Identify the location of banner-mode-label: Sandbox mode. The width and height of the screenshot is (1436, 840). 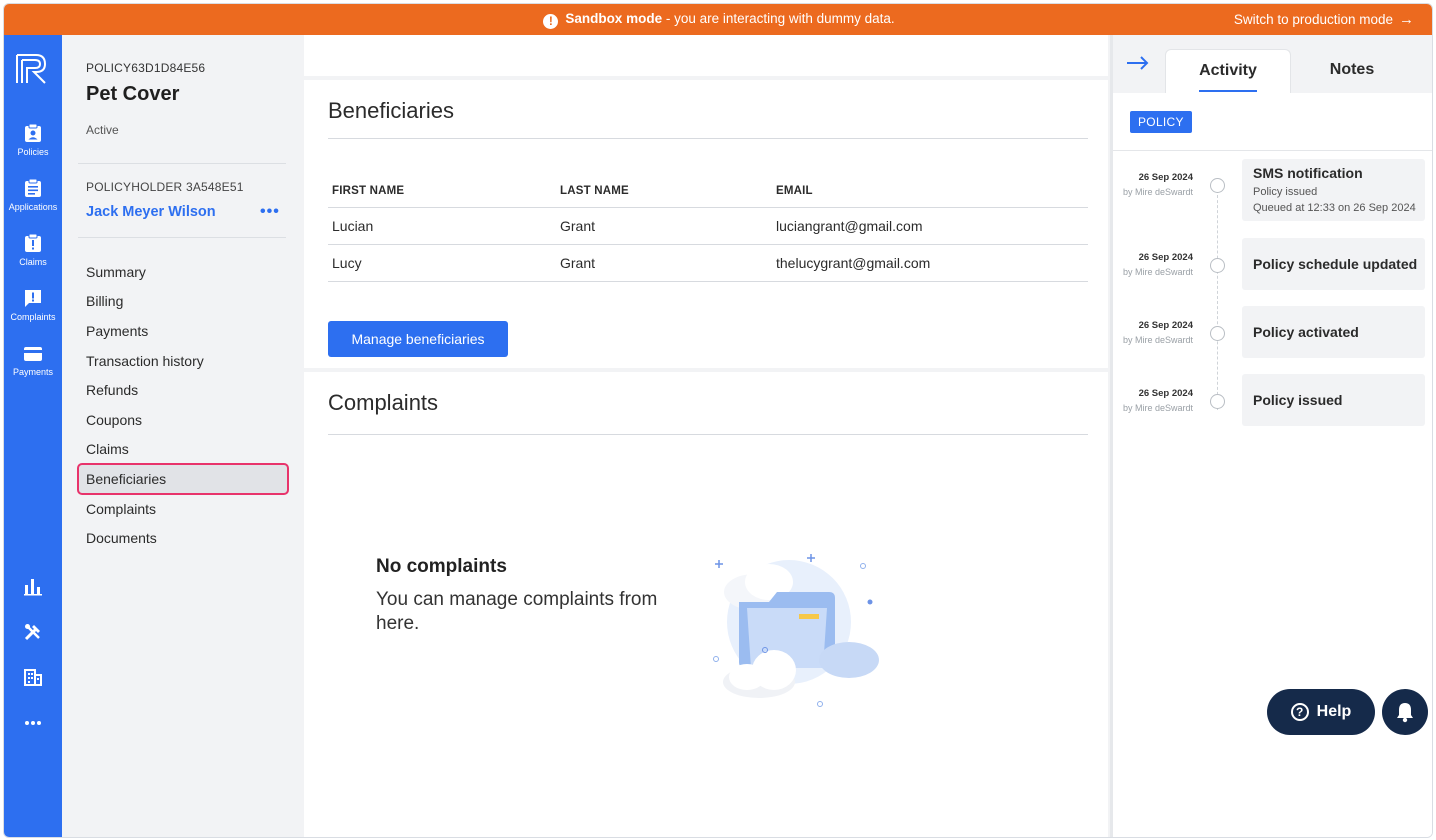
(614, 18).